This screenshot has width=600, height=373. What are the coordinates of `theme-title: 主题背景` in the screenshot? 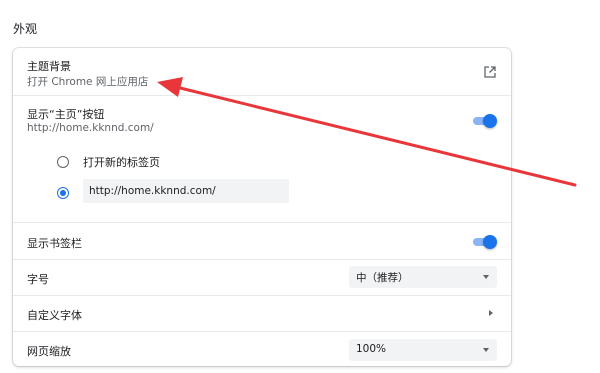 It's located at (49, 66).